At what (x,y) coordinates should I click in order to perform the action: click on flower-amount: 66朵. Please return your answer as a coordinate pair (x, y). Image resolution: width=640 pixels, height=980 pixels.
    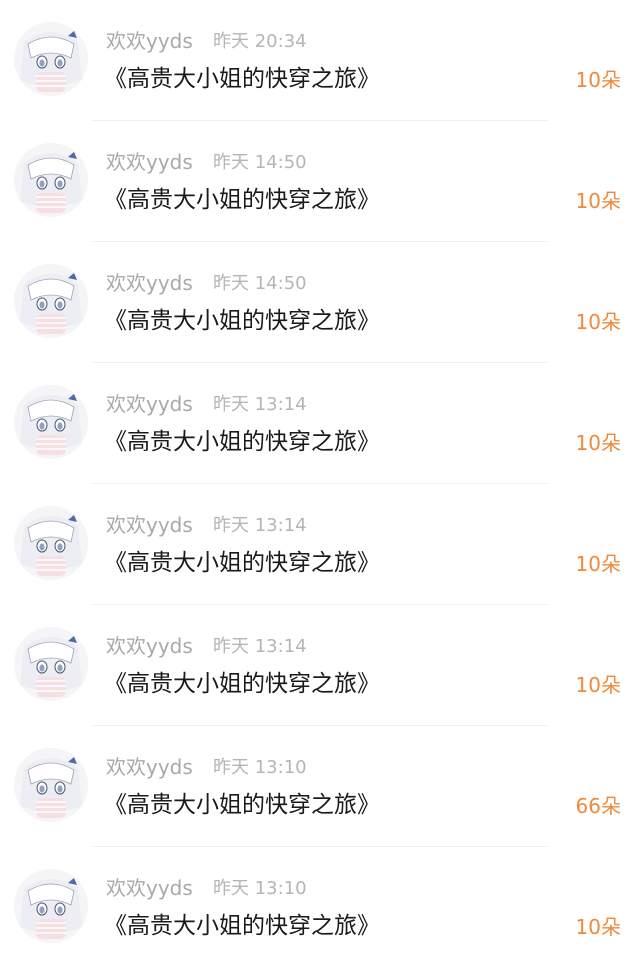
    Looking at the image, I should click on (598, 806).